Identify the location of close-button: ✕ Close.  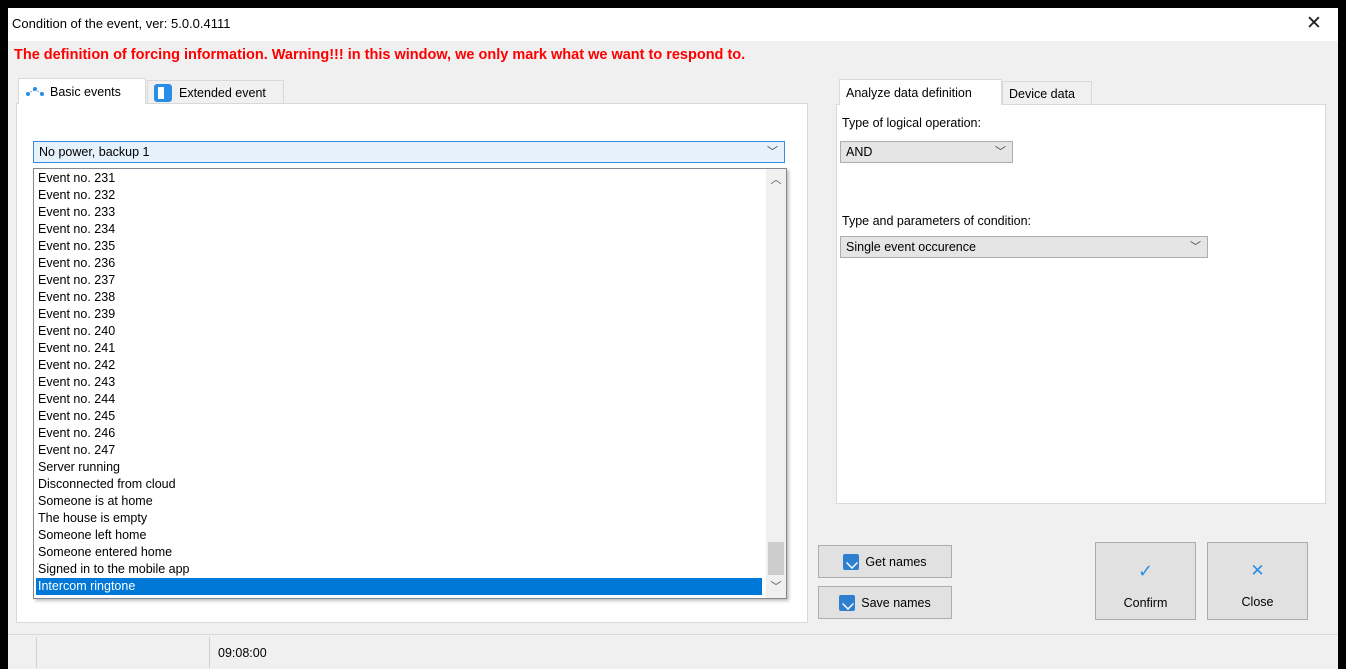
(1257, 581).